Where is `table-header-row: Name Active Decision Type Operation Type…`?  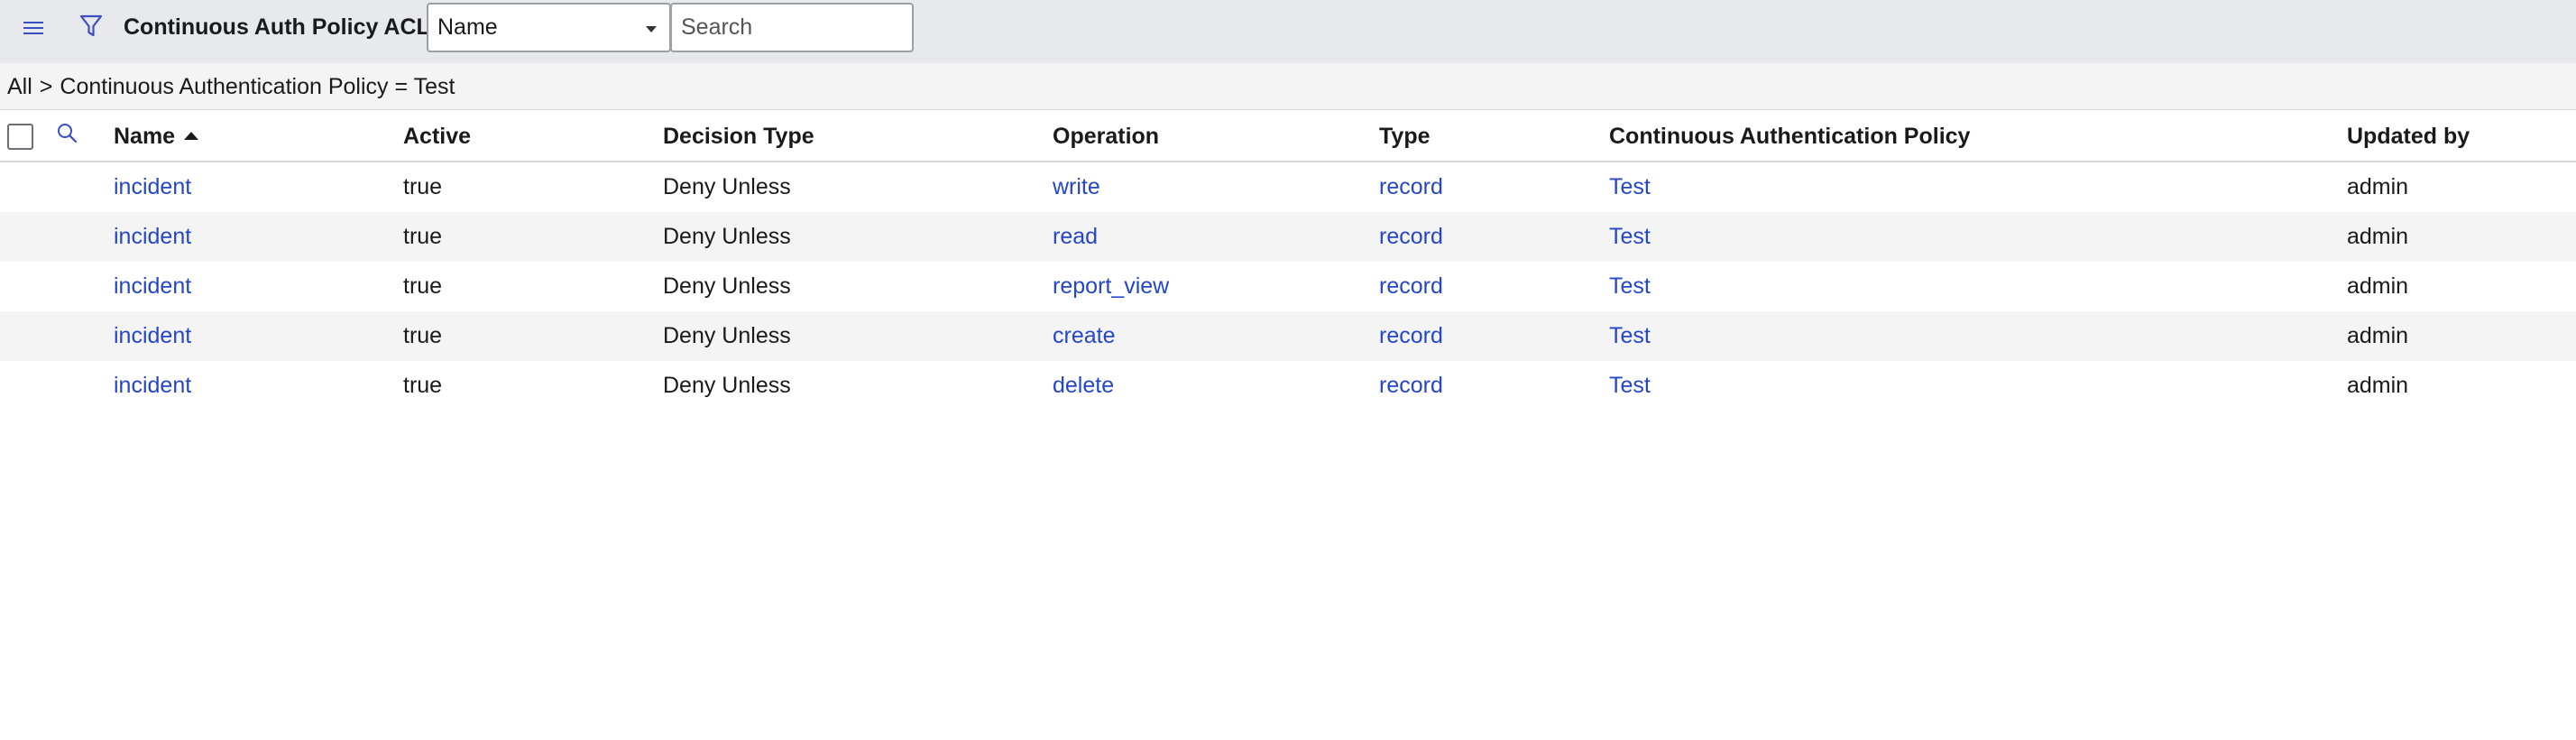 table-header-row: Name Active Decision Type Operation Type… is located at coordinates (1288, 136).